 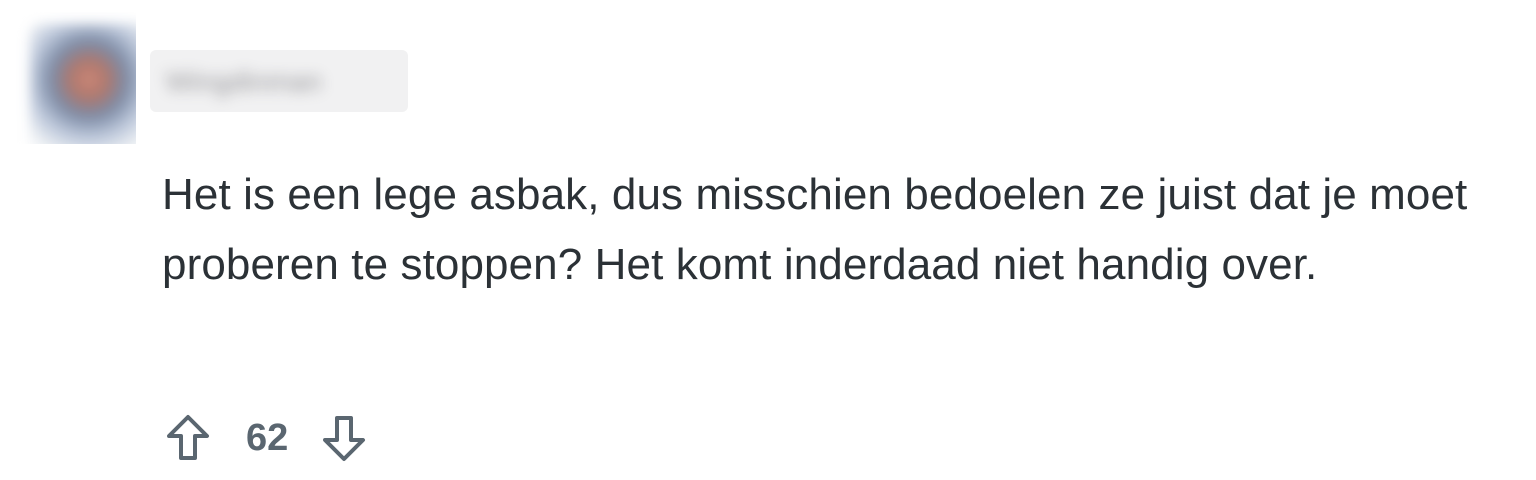 What do you see at coordinates (75, 78) in the screenshot?
I see `avatar` at bounding box center [75, 78].